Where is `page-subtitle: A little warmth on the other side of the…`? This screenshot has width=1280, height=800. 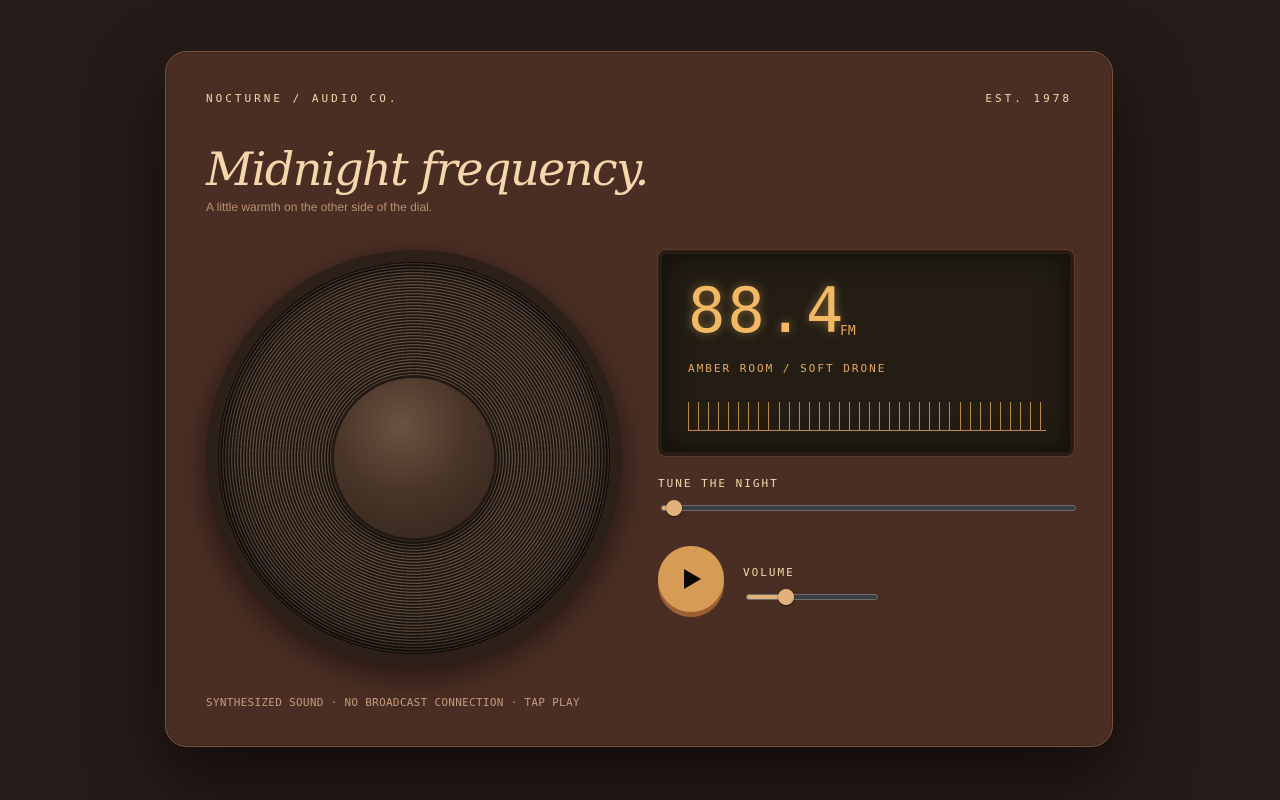 page-subtitle: A little warmth on the other side of the… is located at coordinates (319, 207).